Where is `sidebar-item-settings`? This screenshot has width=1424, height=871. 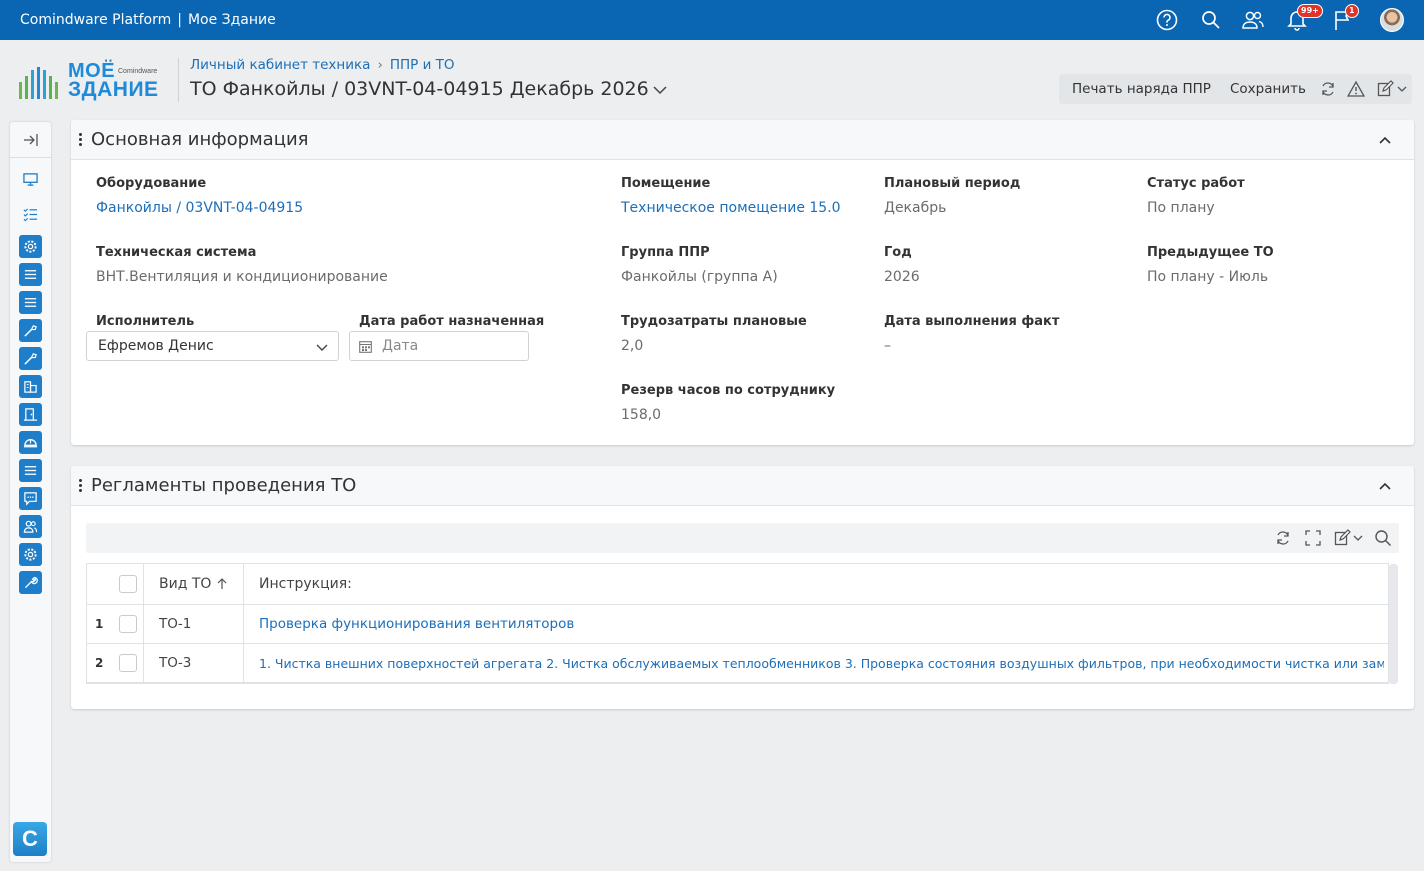
sidebar-item-settings is located at coordinates (30, 246).